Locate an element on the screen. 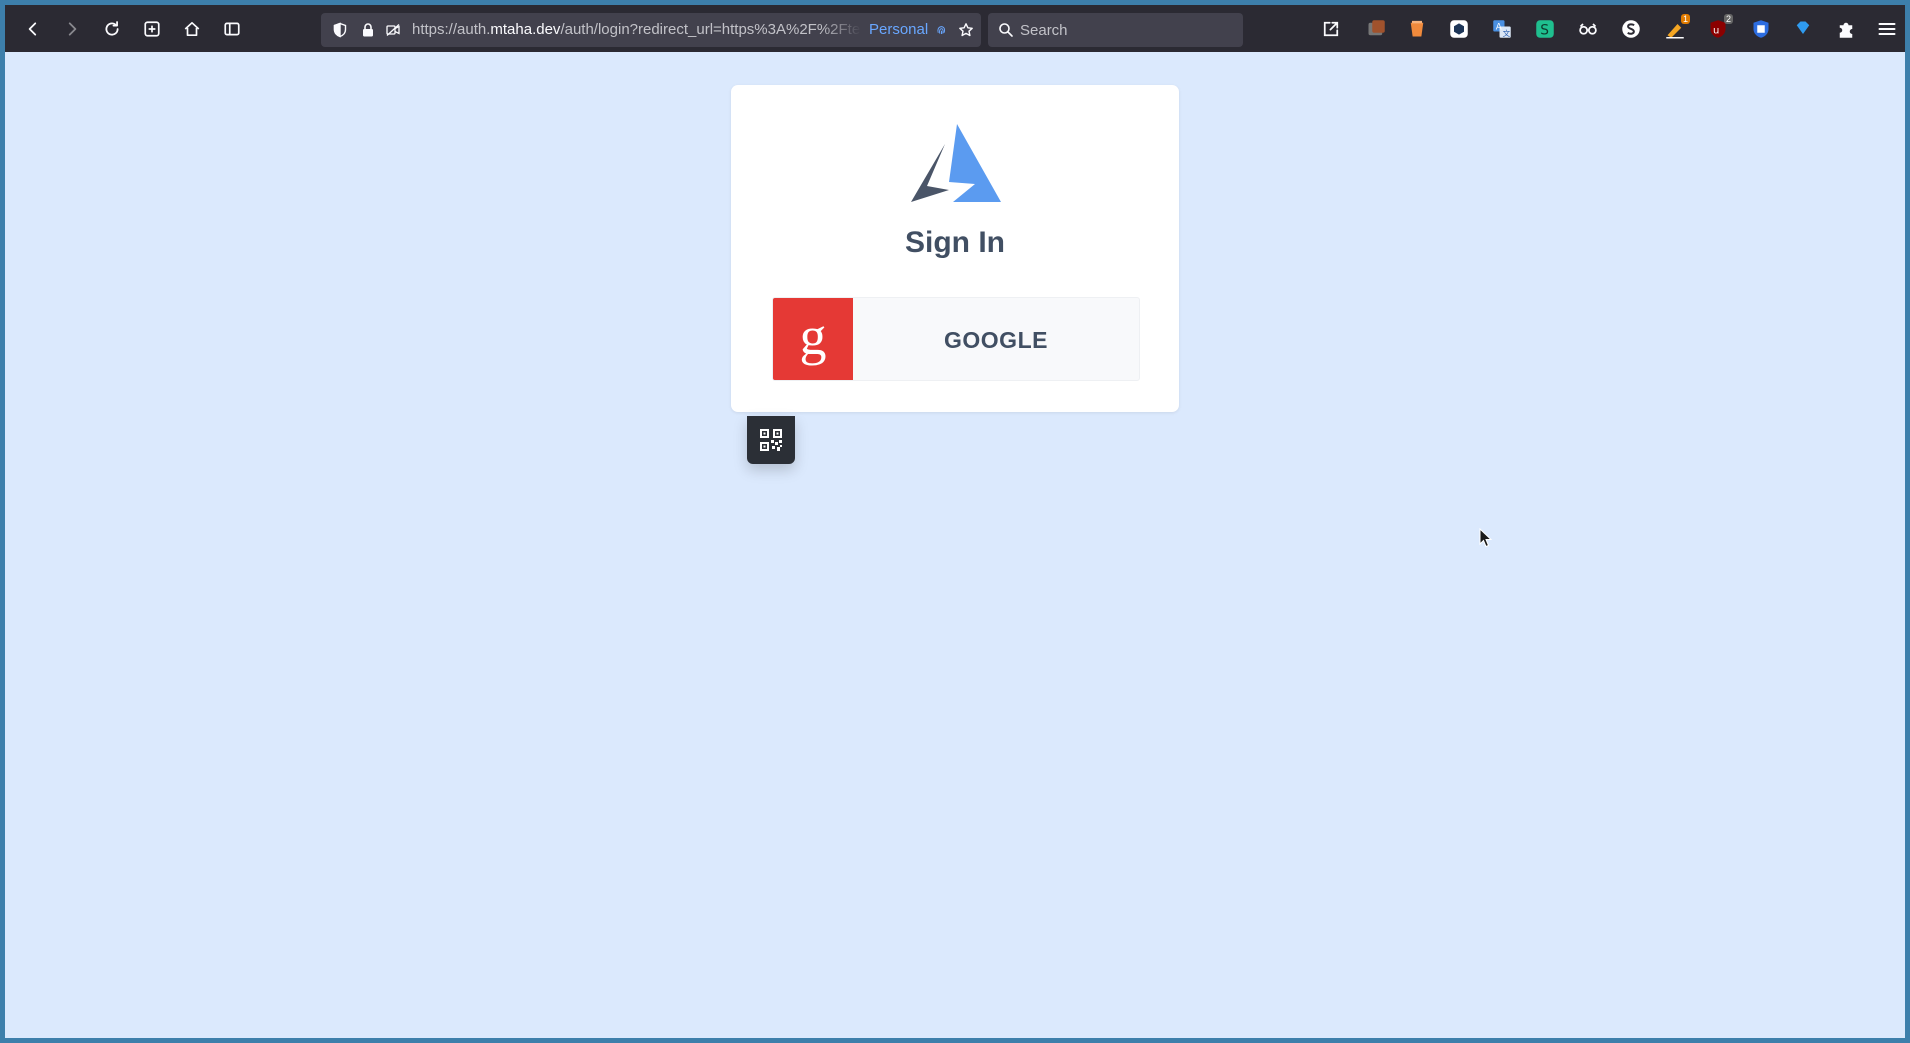  app-logo is located at coordinates (956, 163).